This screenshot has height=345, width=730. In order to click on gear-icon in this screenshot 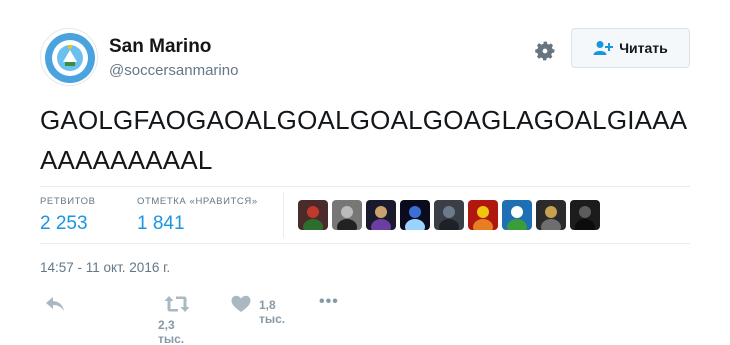, I will do `click(545, 51)`.